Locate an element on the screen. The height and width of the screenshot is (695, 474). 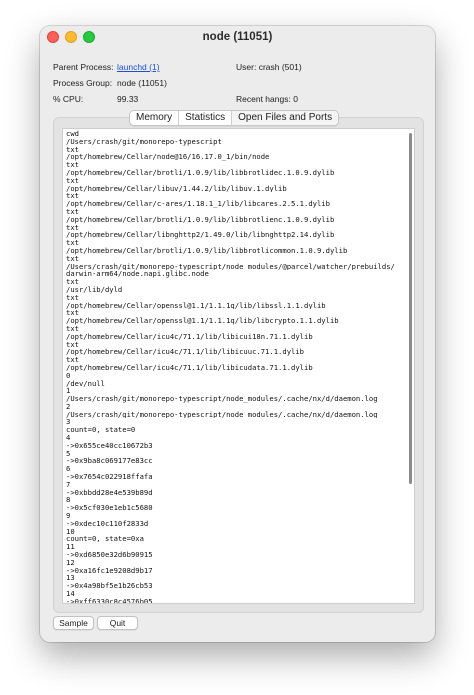
info-row-cpu: % CPU: 99.33 Recent hangs: 0 is located at coordinates (238, 100).